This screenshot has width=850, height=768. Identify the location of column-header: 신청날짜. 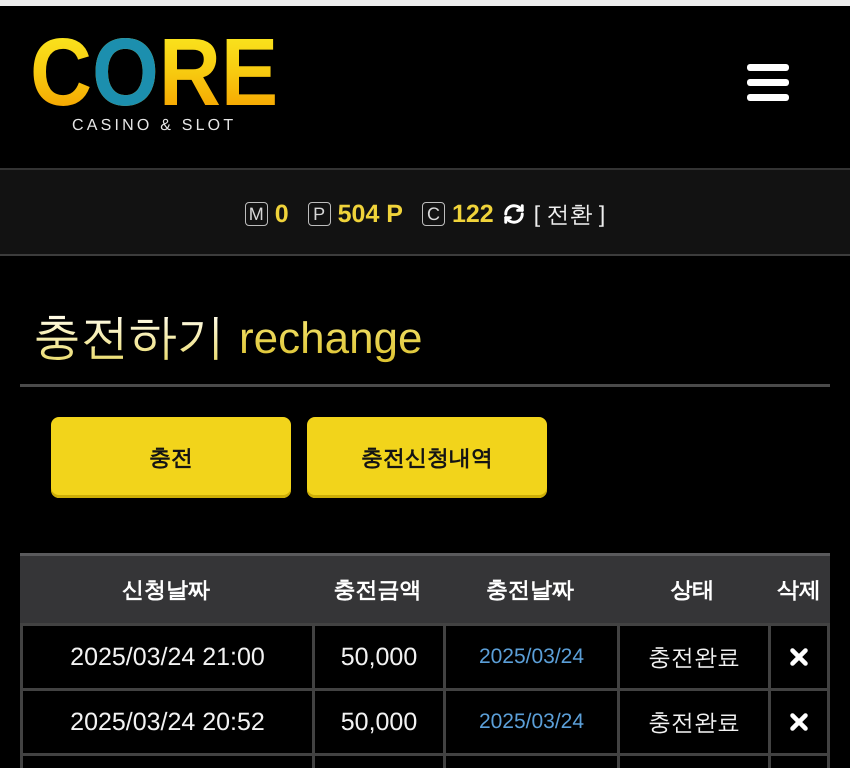
(166, 590).